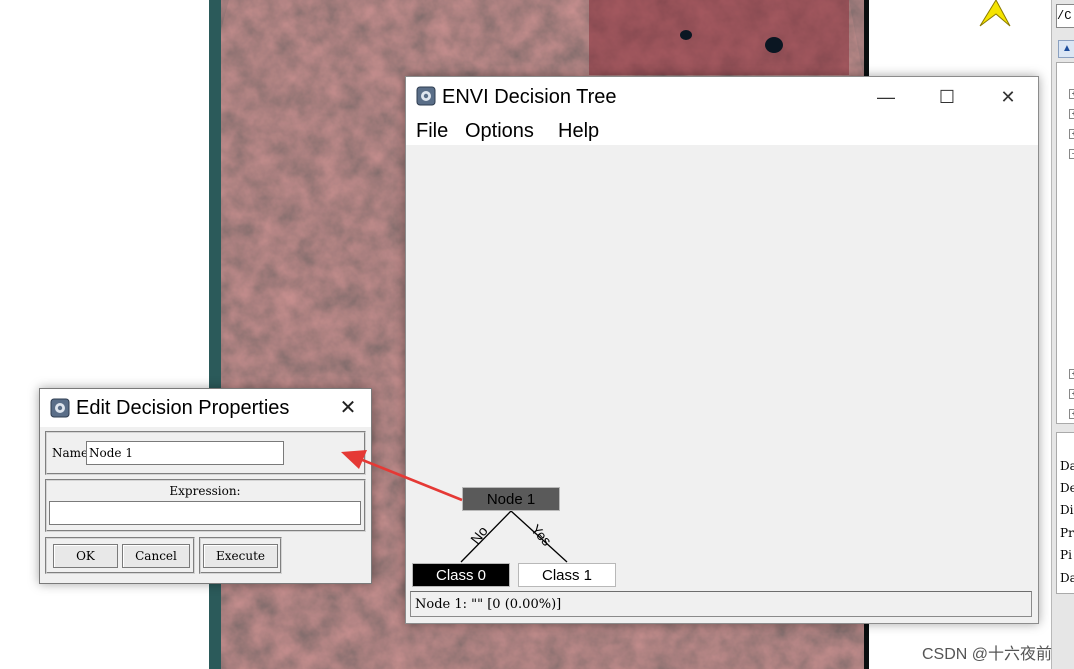 Image resolution: width=1074 pixels, height=669 pixels. Describe the element at coordinates (511, 499) in the screenshot. I see `decision-node: Node 1` at that location.